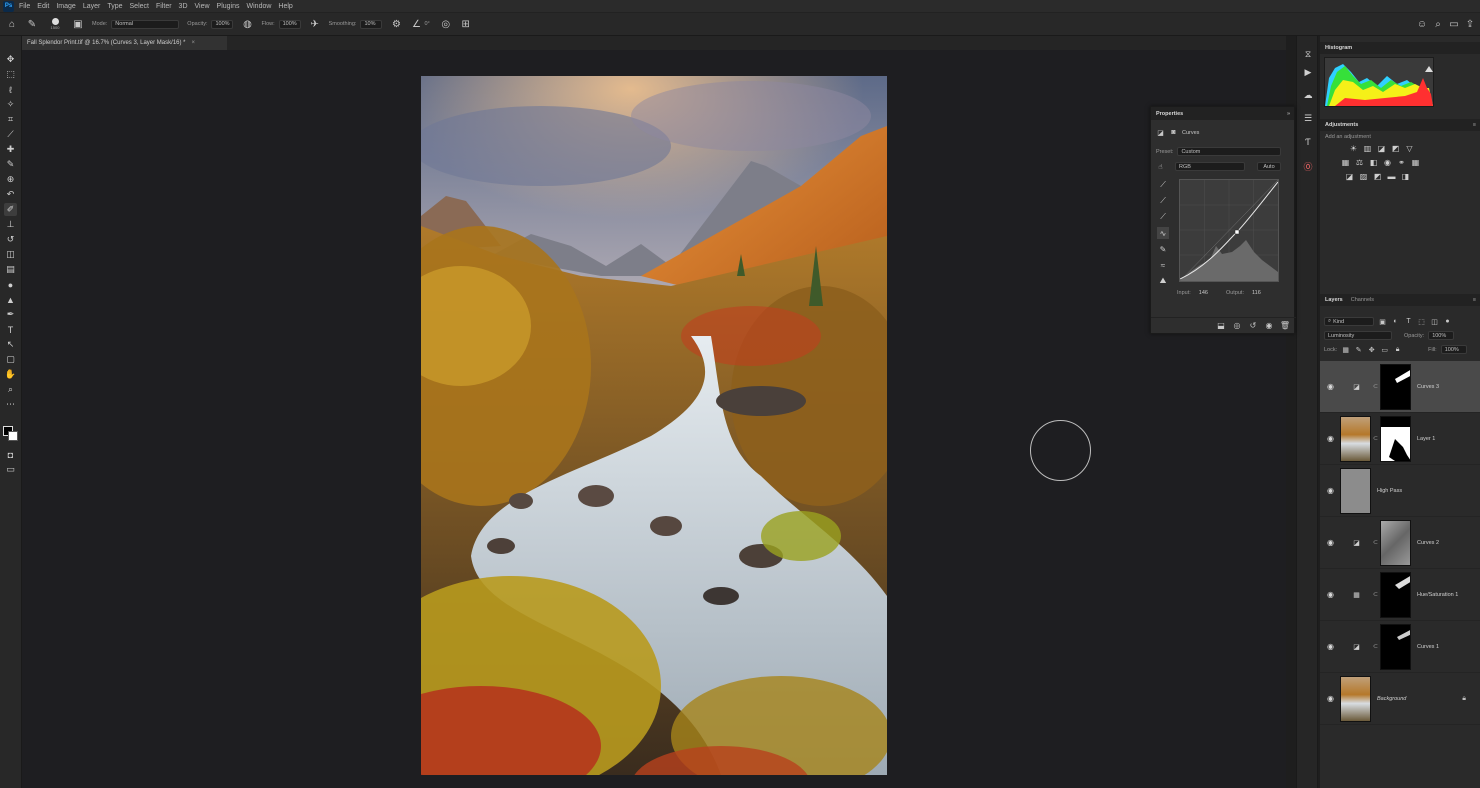 Image resolution: width=1480 pixels, height=788 pixels. I want to click on layer-filter-select: ⌕ Kind, so click(1349, 321).